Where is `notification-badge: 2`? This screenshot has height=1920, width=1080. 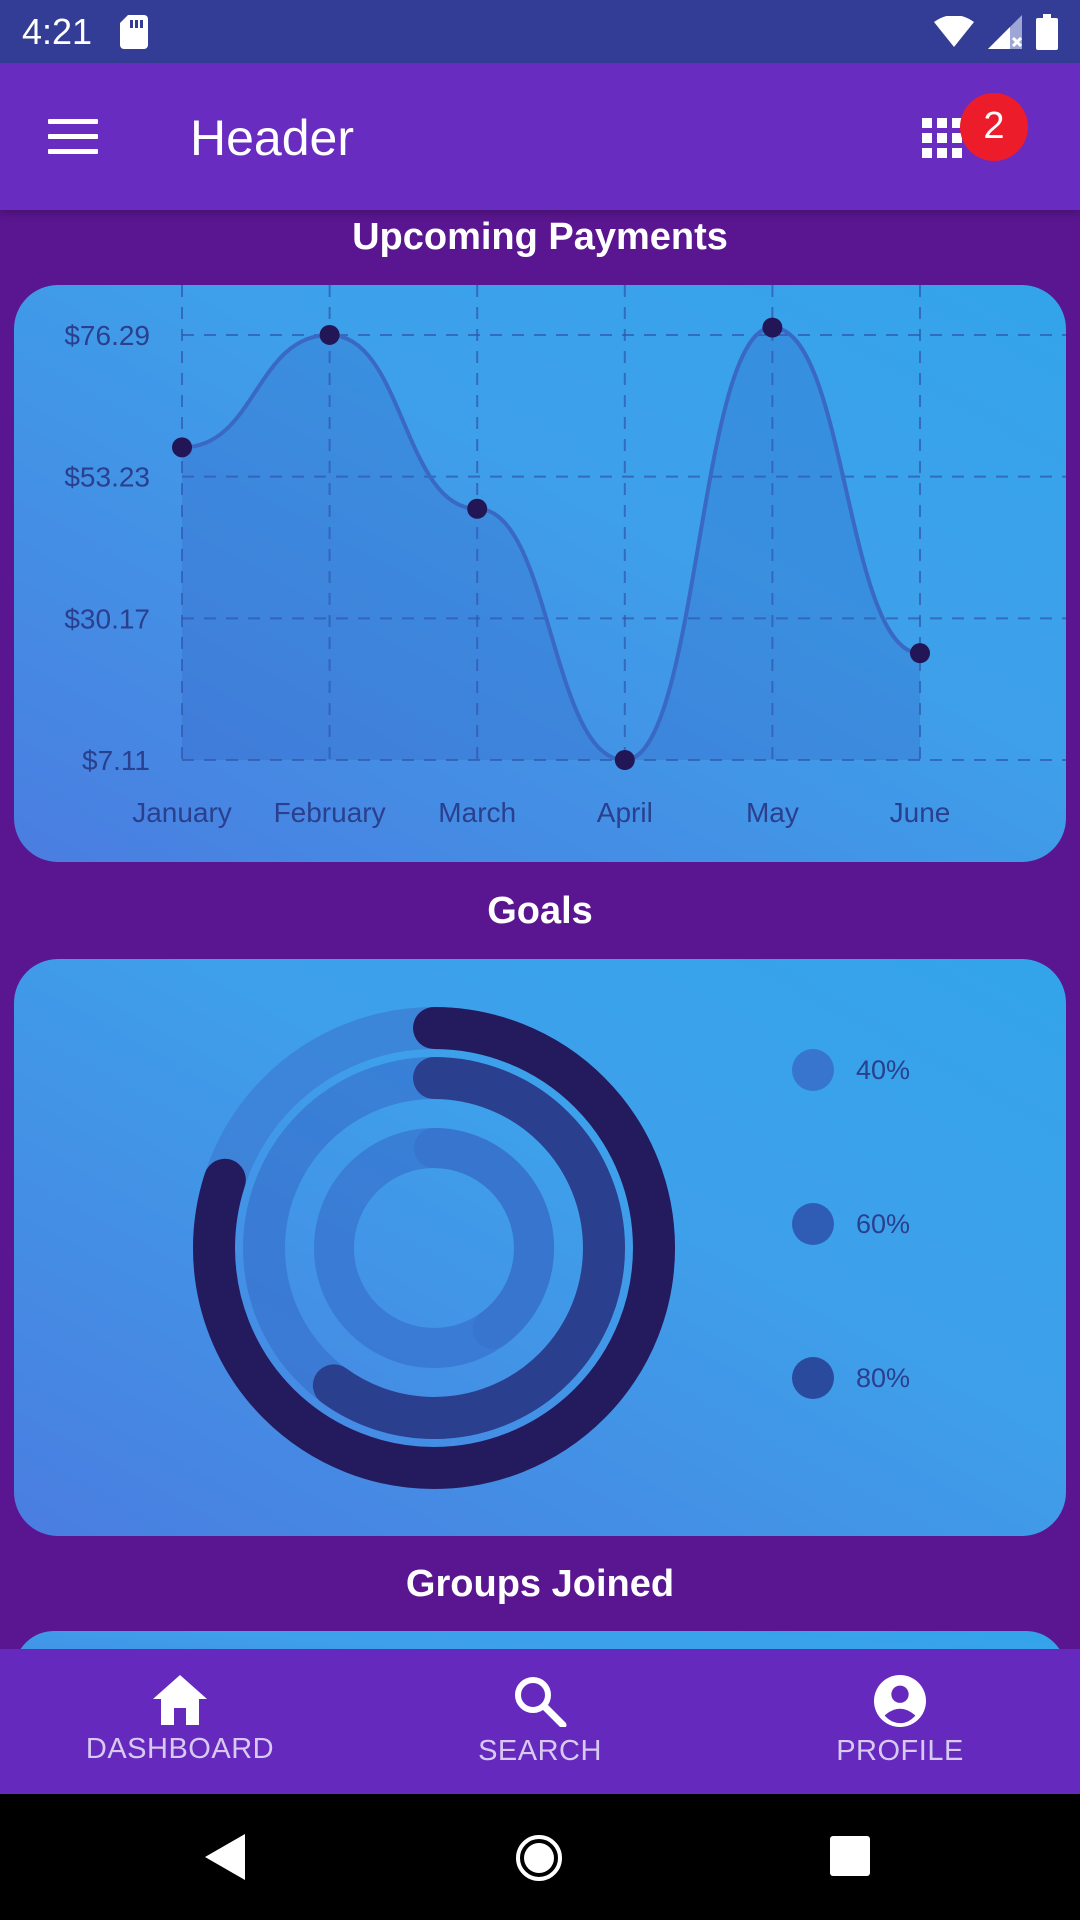 notification-badge: 2 is located at coordinates (994, 127).